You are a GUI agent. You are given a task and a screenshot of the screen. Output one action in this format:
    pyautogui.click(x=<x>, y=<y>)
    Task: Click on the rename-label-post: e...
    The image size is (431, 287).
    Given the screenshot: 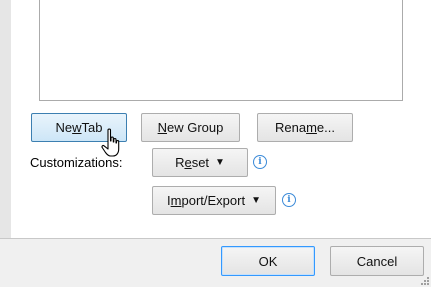 What is the action you would take?
    pyautogui.click(x=325, y=127)
    